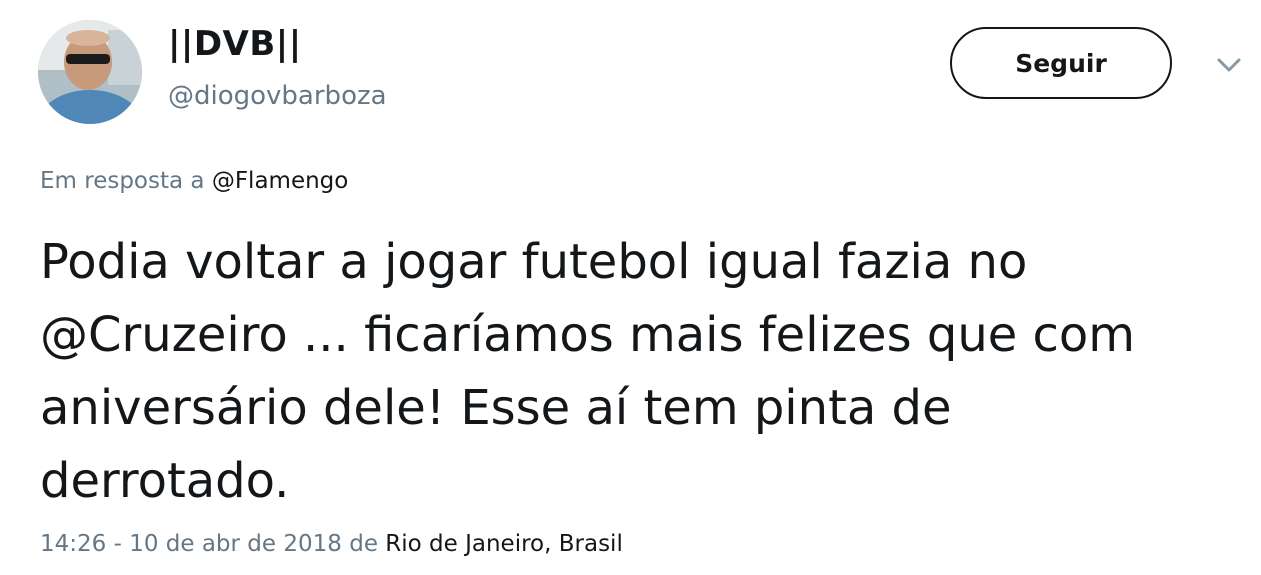  Describe the element at coordinates (235, 44) in the screenshot. I see `display-name: ||DVB||` at that location.